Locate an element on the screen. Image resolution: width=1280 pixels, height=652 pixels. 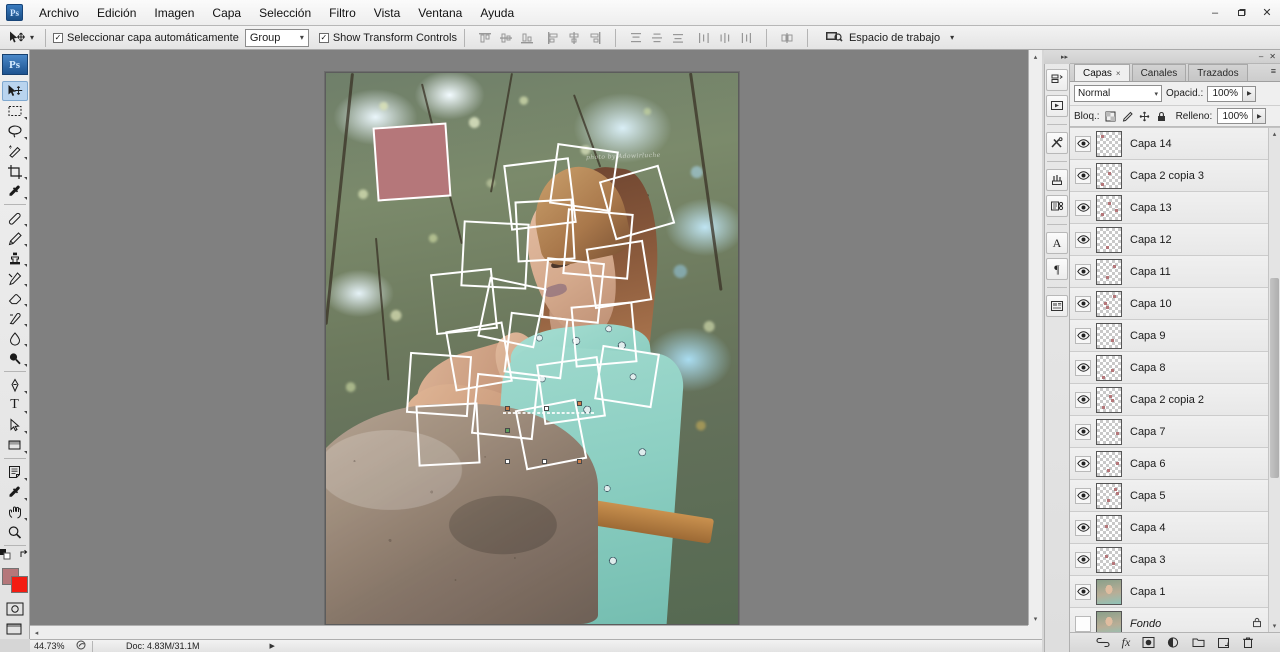
screen-mode-button is located at coordinates (15, 629).